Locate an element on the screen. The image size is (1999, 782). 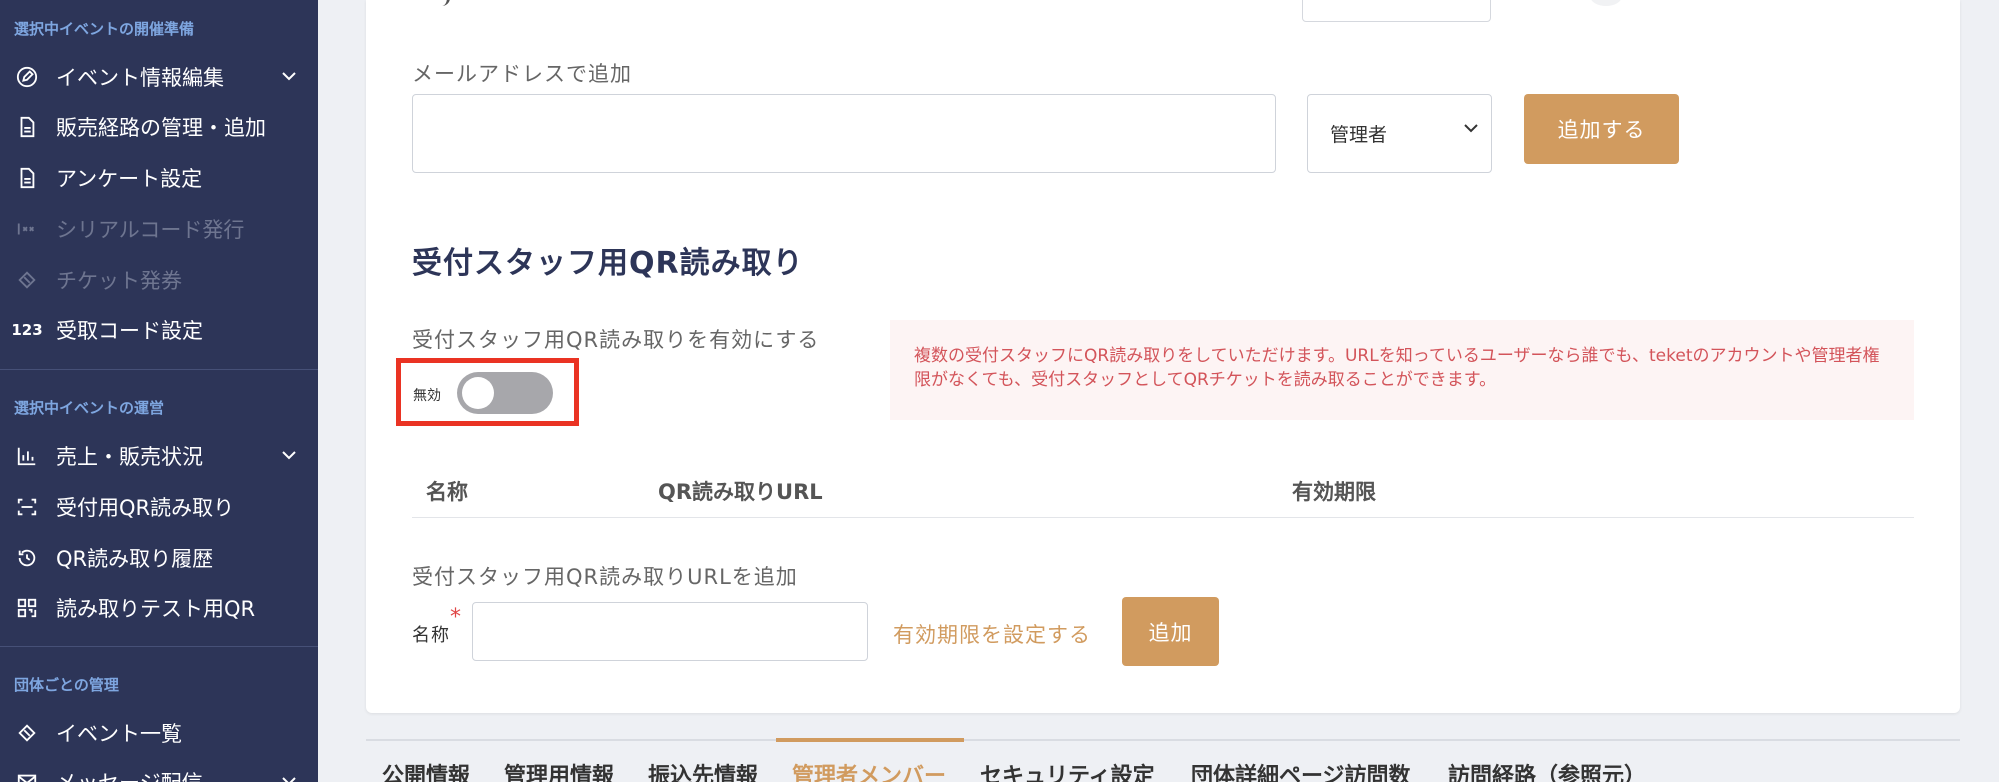
serial-icon is located at coordinates (27, 229).